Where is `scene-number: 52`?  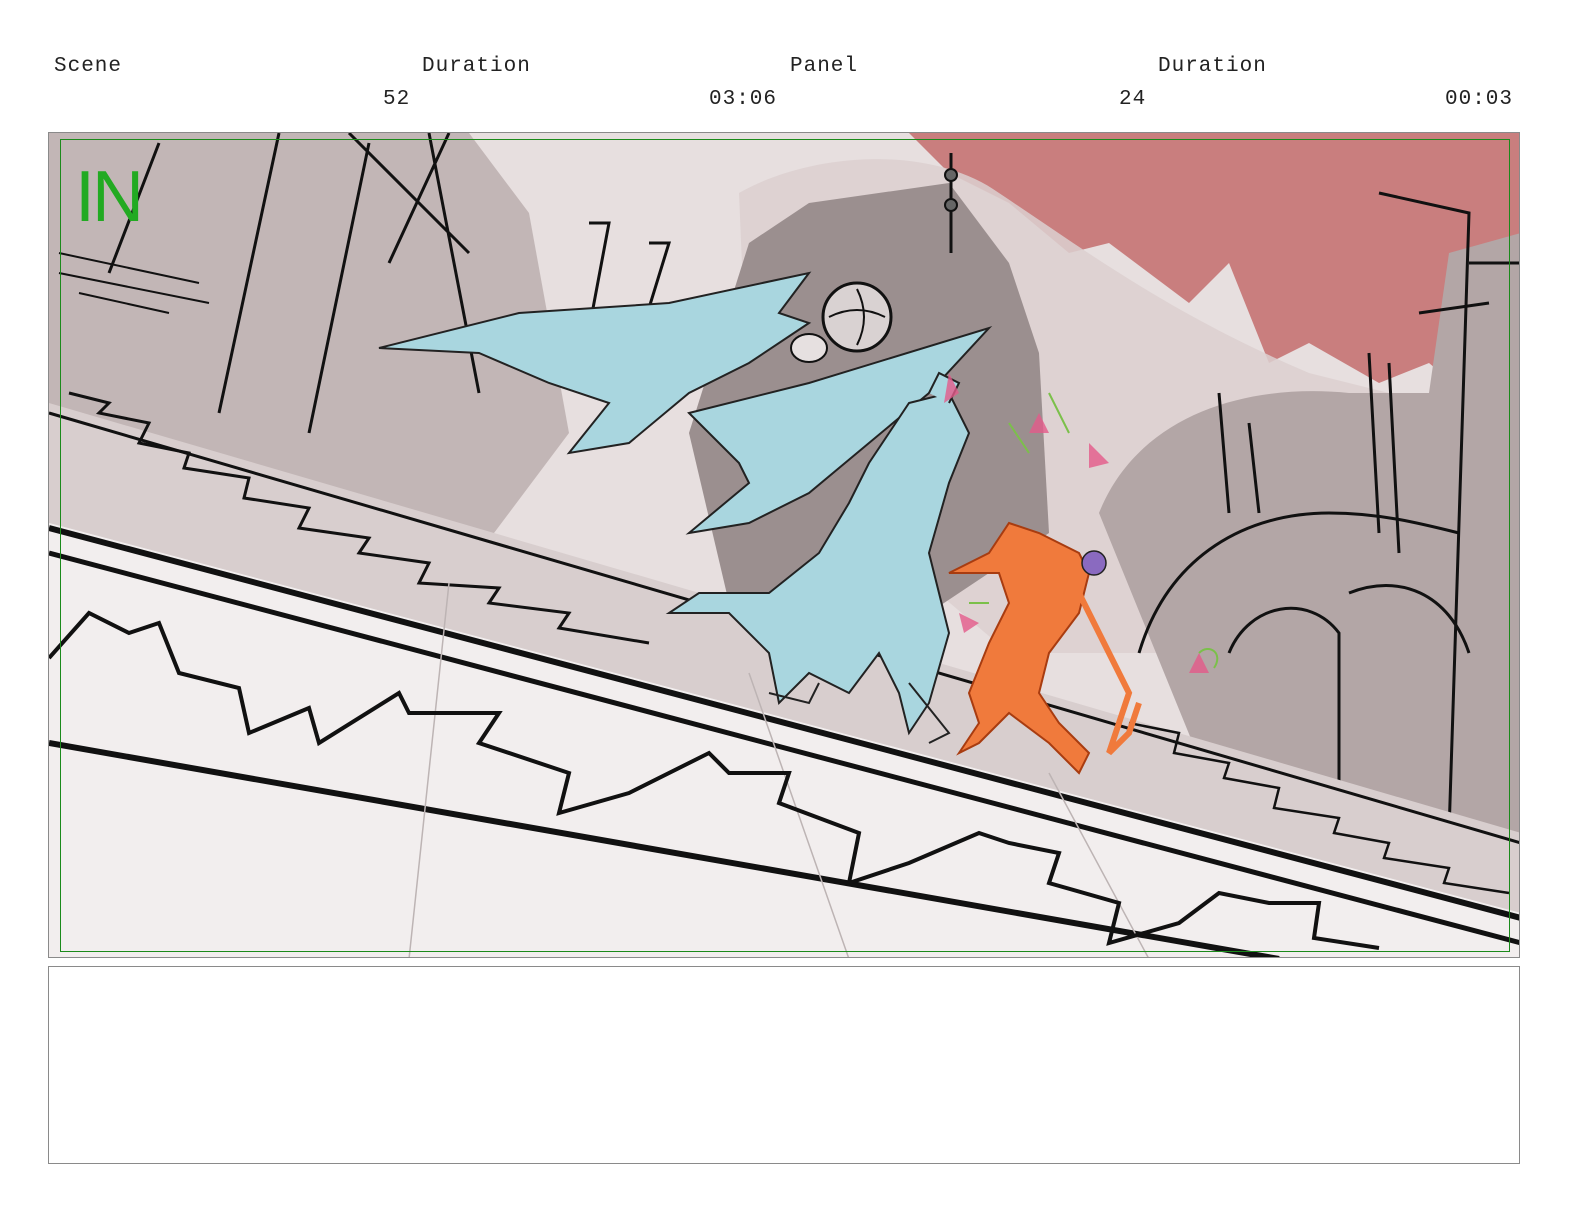
scene-number: 52 is located at coordinates (397, 99).